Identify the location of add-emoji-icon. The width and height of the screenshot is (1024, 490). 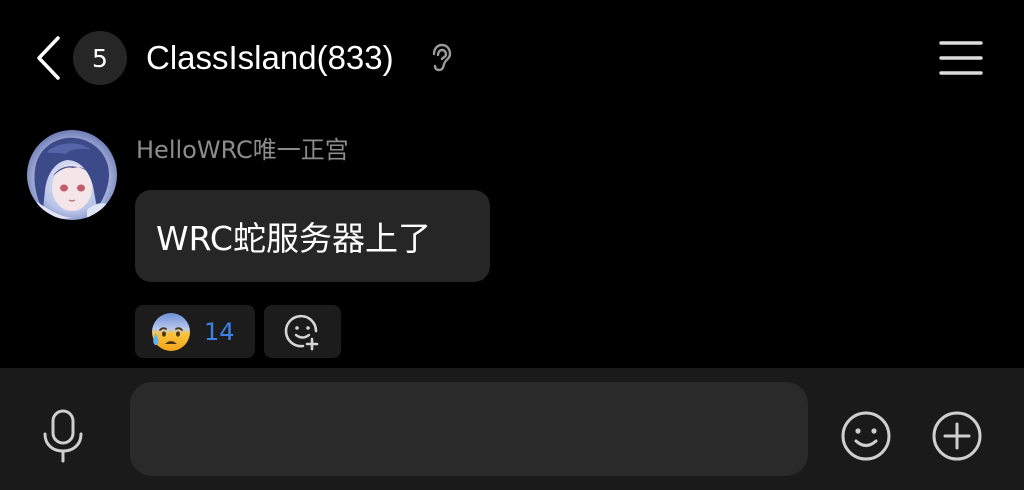
(301, 332).